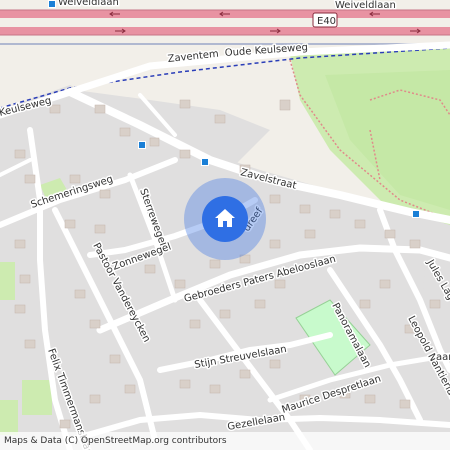  I want to click on location-accuracy-circle, so click(225, 219).